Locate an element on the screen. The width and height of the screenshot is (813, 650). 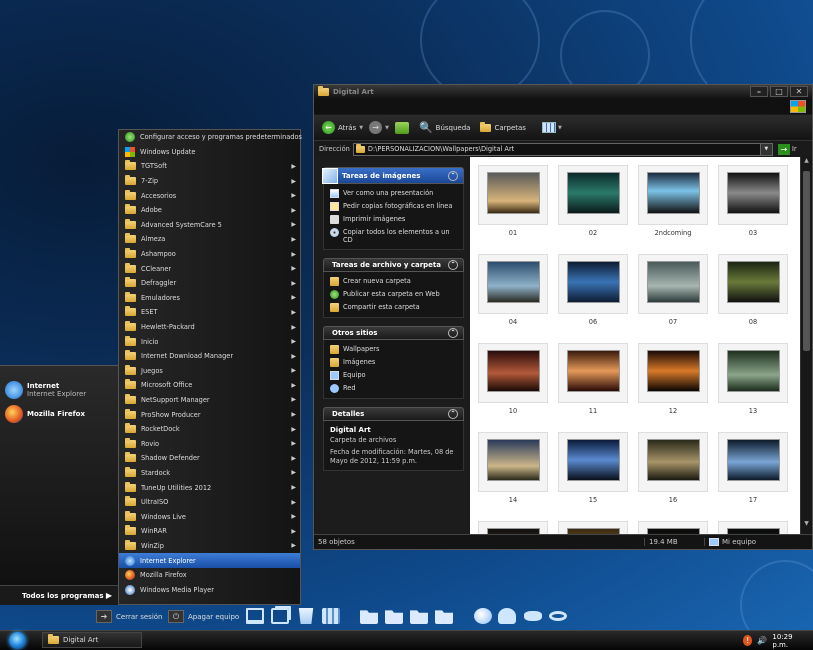
program-item: Accesorios ▶ is located at coordinates (209, 195).